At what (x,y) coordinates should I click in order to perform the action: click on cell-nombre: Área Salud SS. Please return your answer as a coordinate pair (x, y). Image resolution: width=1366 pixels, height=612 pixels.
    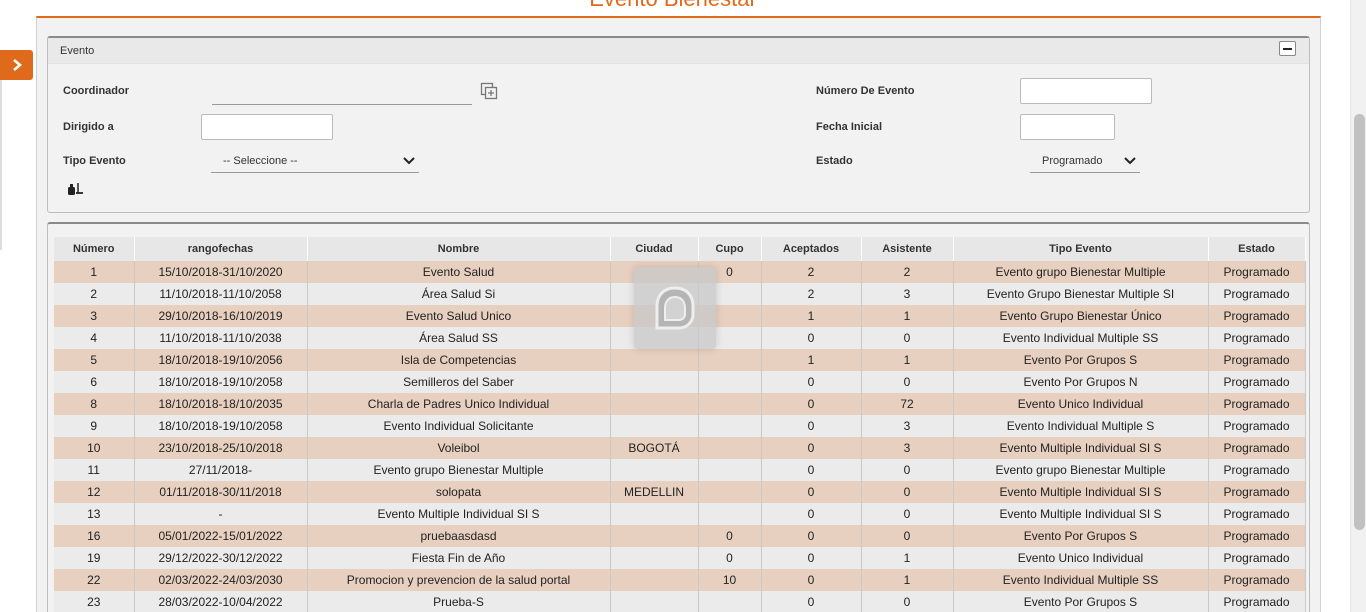
    Looking at the image, I should click on (459, 338).